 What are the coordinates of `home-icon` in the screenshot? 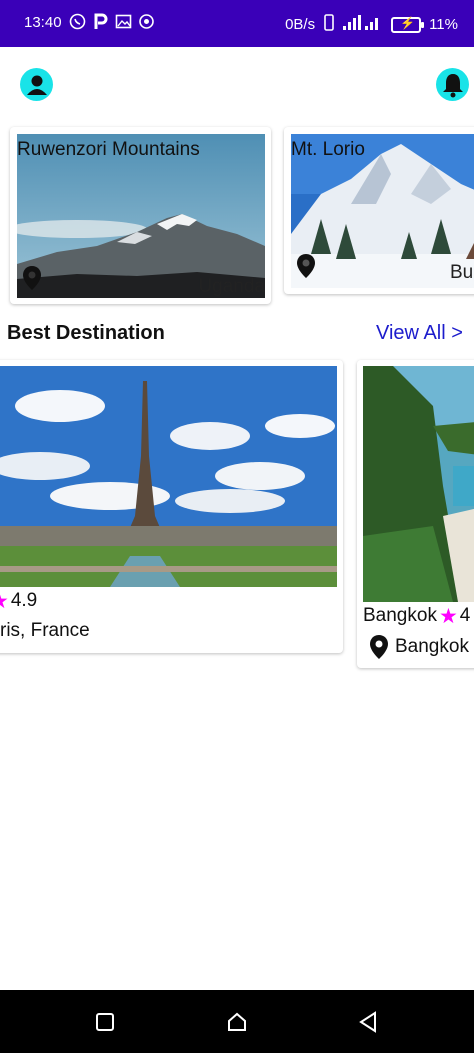 It's located at (237, 1021).